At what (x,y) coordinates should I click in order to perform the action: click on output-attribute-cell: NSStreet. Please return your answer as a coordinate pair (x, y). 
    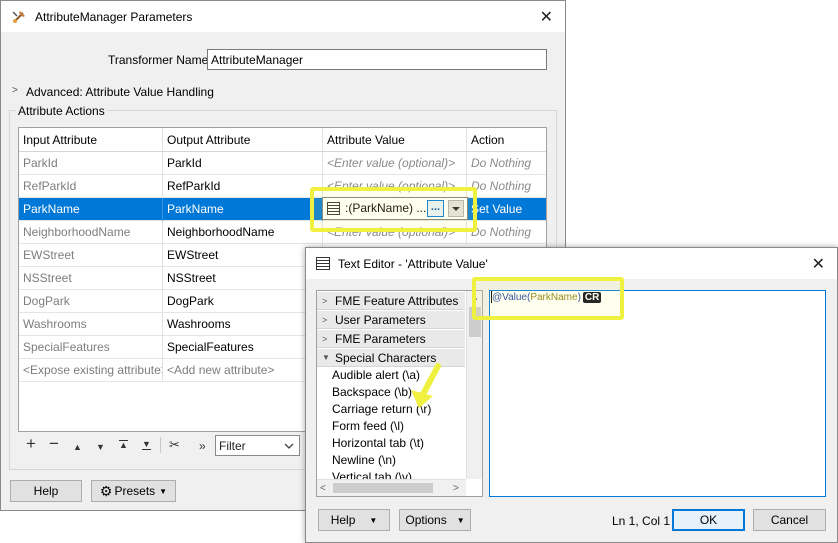
    Looking at the image, I should click on (243, 278).